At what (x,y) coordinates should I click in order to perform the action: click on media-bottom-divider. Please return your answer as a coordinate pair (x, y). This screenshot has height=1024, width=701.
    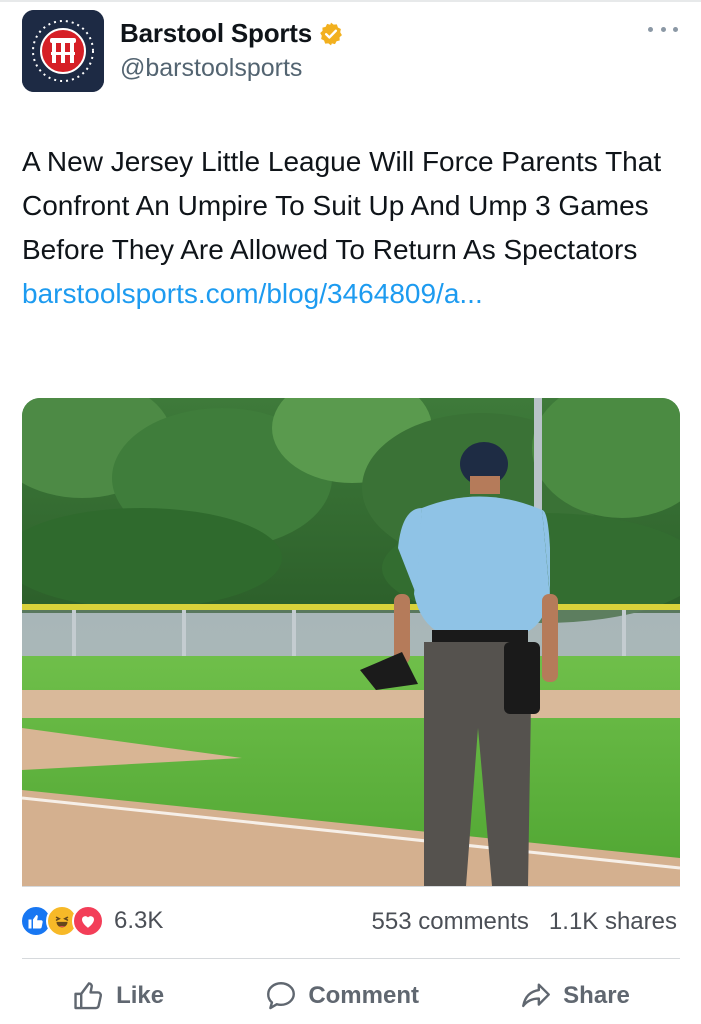
    Looking at the image, I should click on (351, 886).